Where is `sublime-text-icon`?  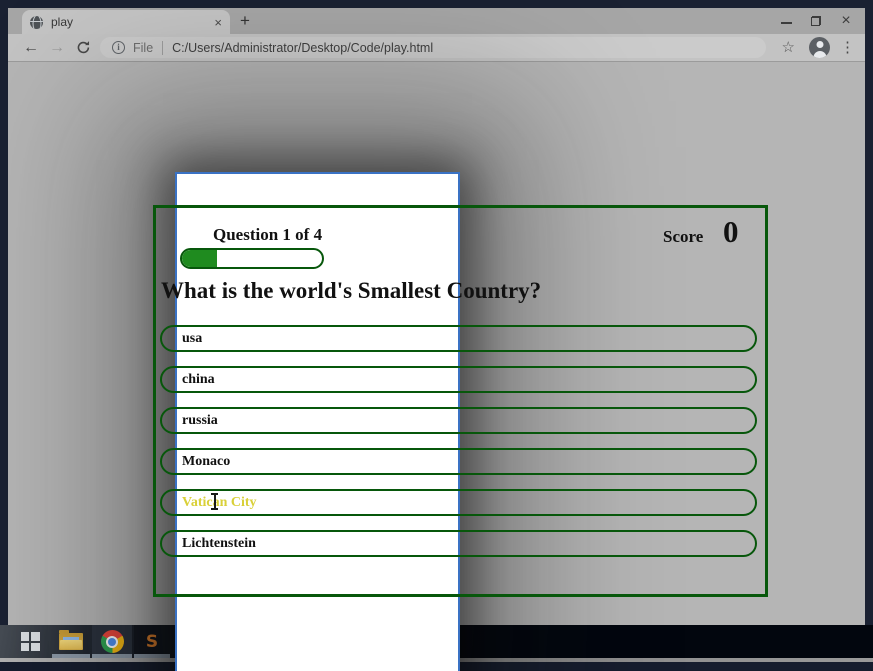 sublime-text-icon is located at coordinates (152, 642).